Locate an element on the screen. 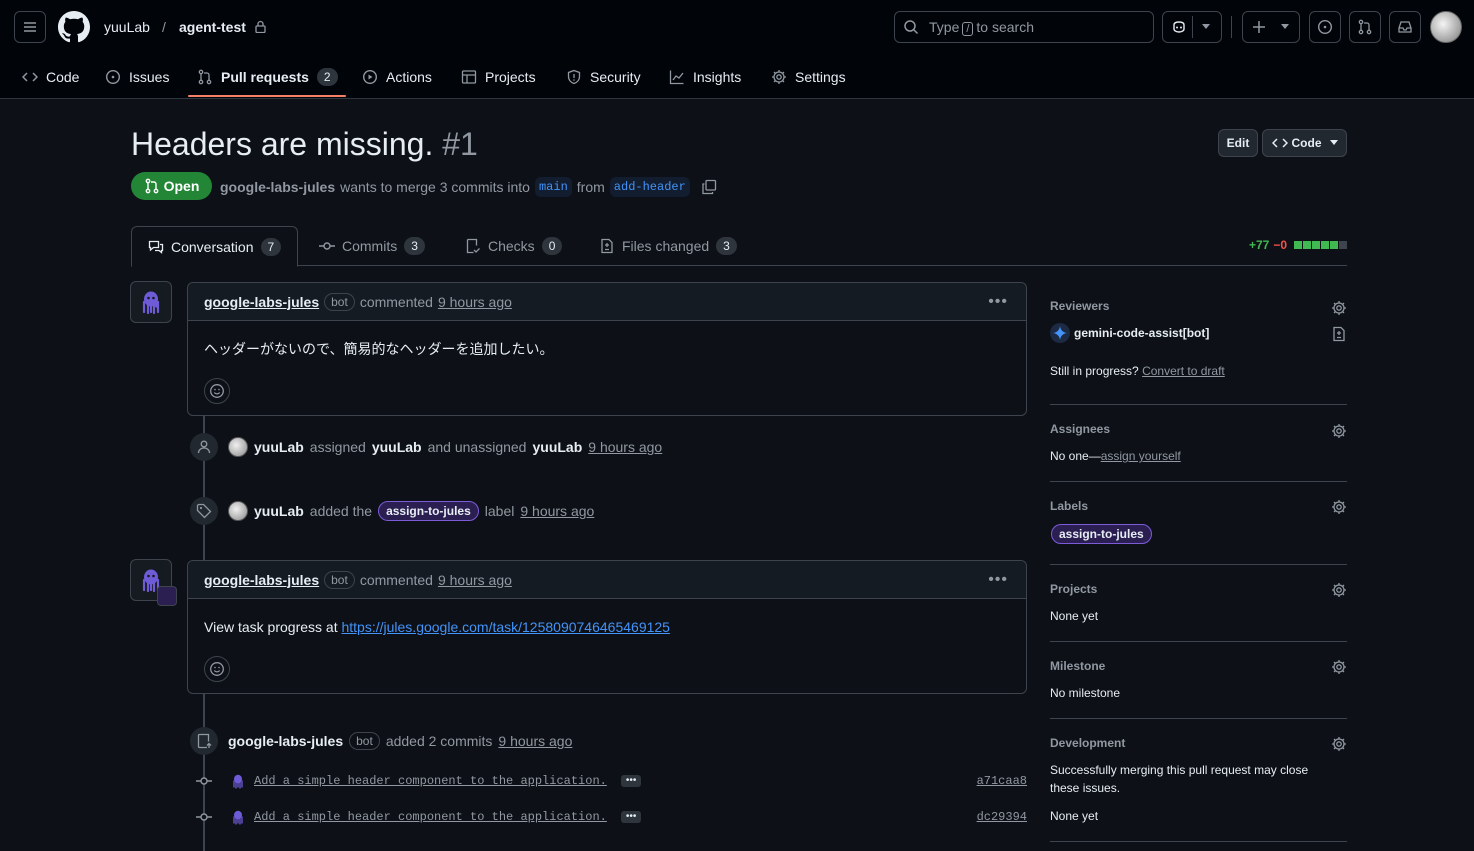 The image size is (1474, 851). sidebar-divider is located at coordinates (1198, 564).